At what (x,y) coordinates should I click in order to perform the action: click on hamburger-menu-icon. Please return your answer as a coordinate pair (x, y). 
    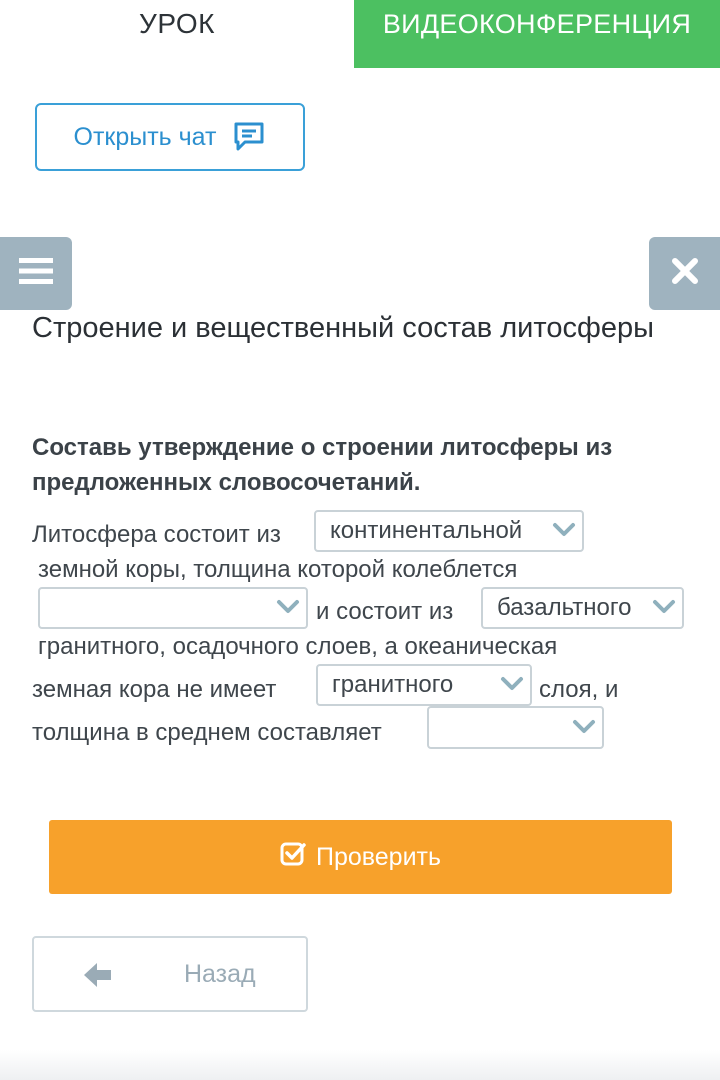
    Looking at the image, I should click on (36, 273).